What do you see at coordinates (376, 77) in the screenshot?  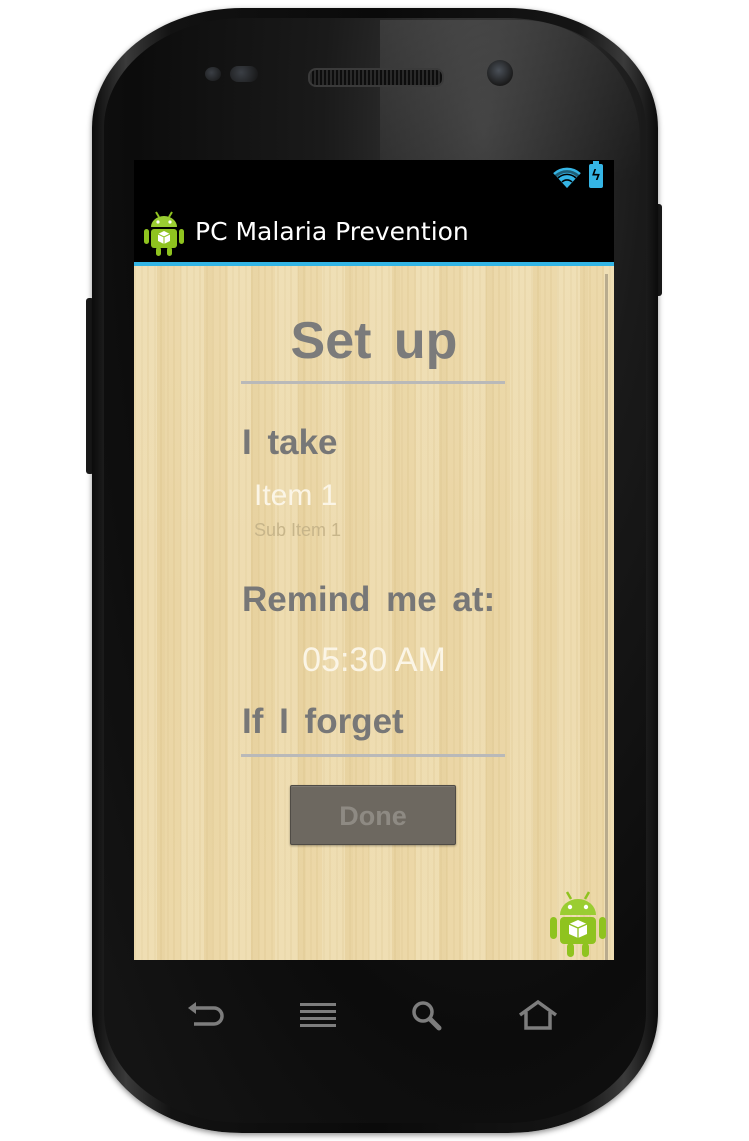 I see `earpiece-speaker` at bounding box center [376, 77].